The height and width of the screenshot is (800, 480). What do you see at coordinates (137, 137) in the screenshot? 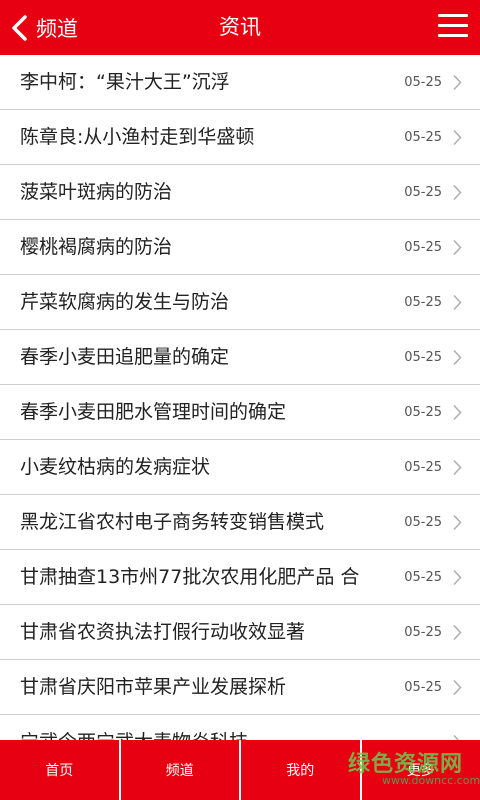
I see `item-title: 陈章良:从小渔村走到华盛顿` at bounding box center [137, 137].